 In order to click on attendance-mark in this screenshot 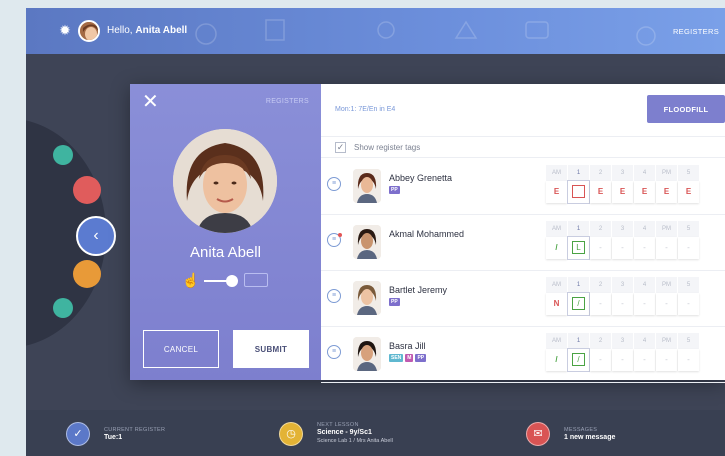, I will do `click(578, 192)`.